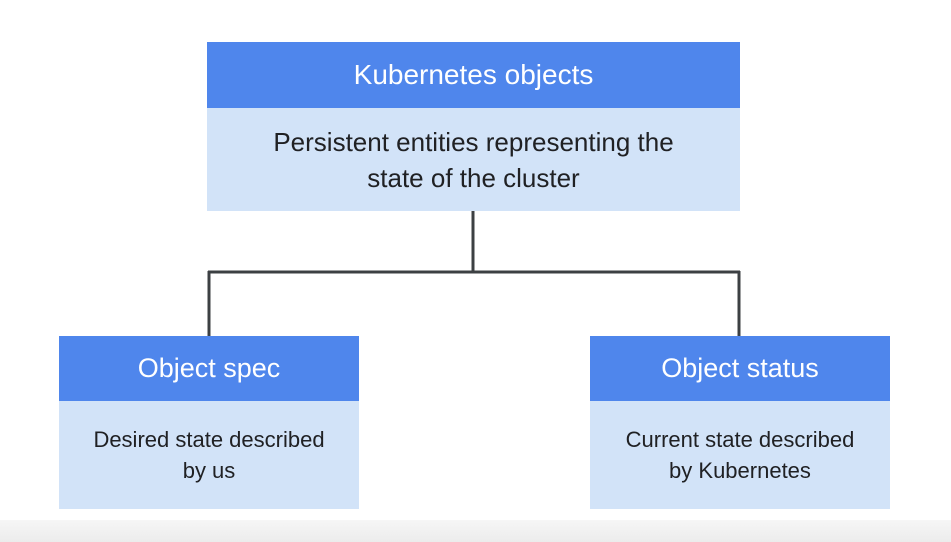 Image resolution: width=951 pixels, height=542 pixels. I want to click on object-spec-description: Desired state described by us, so click(209, 455).